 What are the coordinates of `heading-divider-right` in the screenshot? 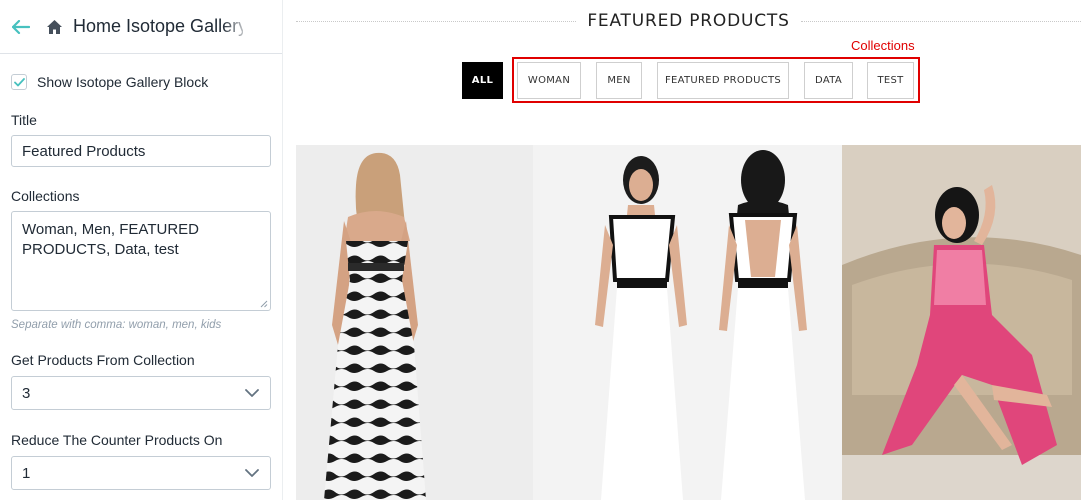 It's located at (941, 21).